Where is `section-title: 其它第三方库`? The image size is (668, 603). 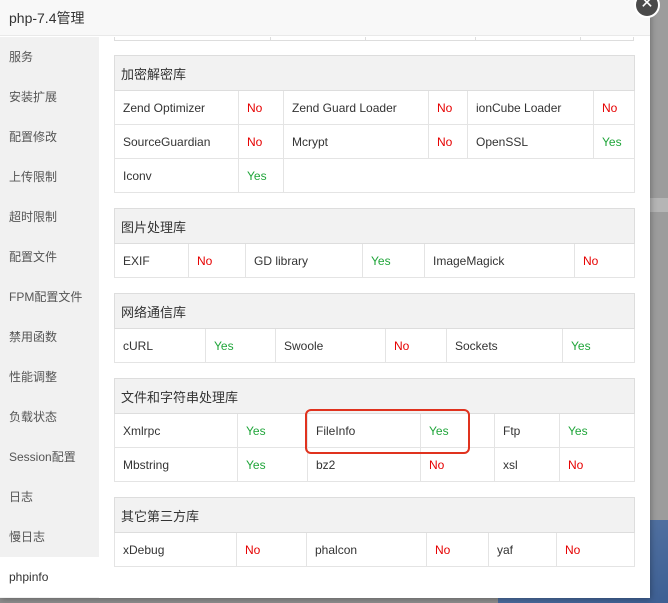
section-title: 其它第三方库 is located at coordinates (374, 515).